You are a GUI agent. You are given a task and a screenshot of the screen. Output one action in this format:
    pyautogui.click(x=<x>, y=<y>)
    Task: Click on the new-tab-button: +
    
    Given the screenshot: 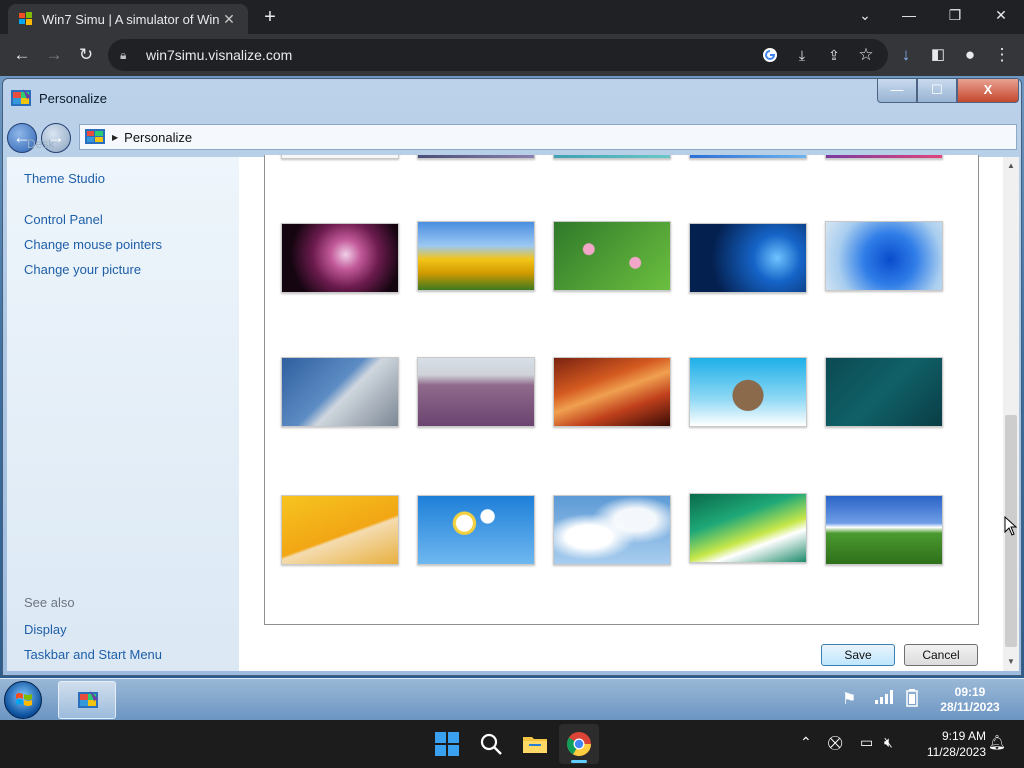 What is the action you would take?
    pyautogui.click(x=270, y=18)
    